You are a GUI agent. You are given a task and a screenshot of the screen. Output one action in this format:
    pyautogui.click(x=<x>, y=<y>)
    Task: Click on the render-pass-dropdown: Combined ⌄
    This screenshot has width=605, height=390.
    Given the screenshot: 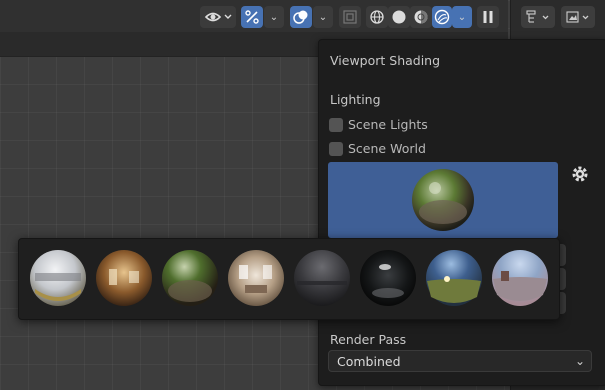 What is the action you would take?
    pyautogui.click(x=460, y=361)
    